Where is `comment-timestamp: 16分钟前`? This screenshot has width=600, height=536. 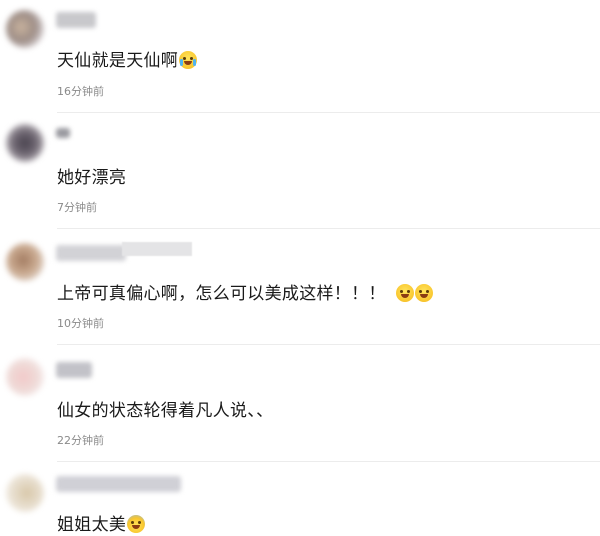 comment-timestamp: 16分钟前 is located at coordinates (80, 91).